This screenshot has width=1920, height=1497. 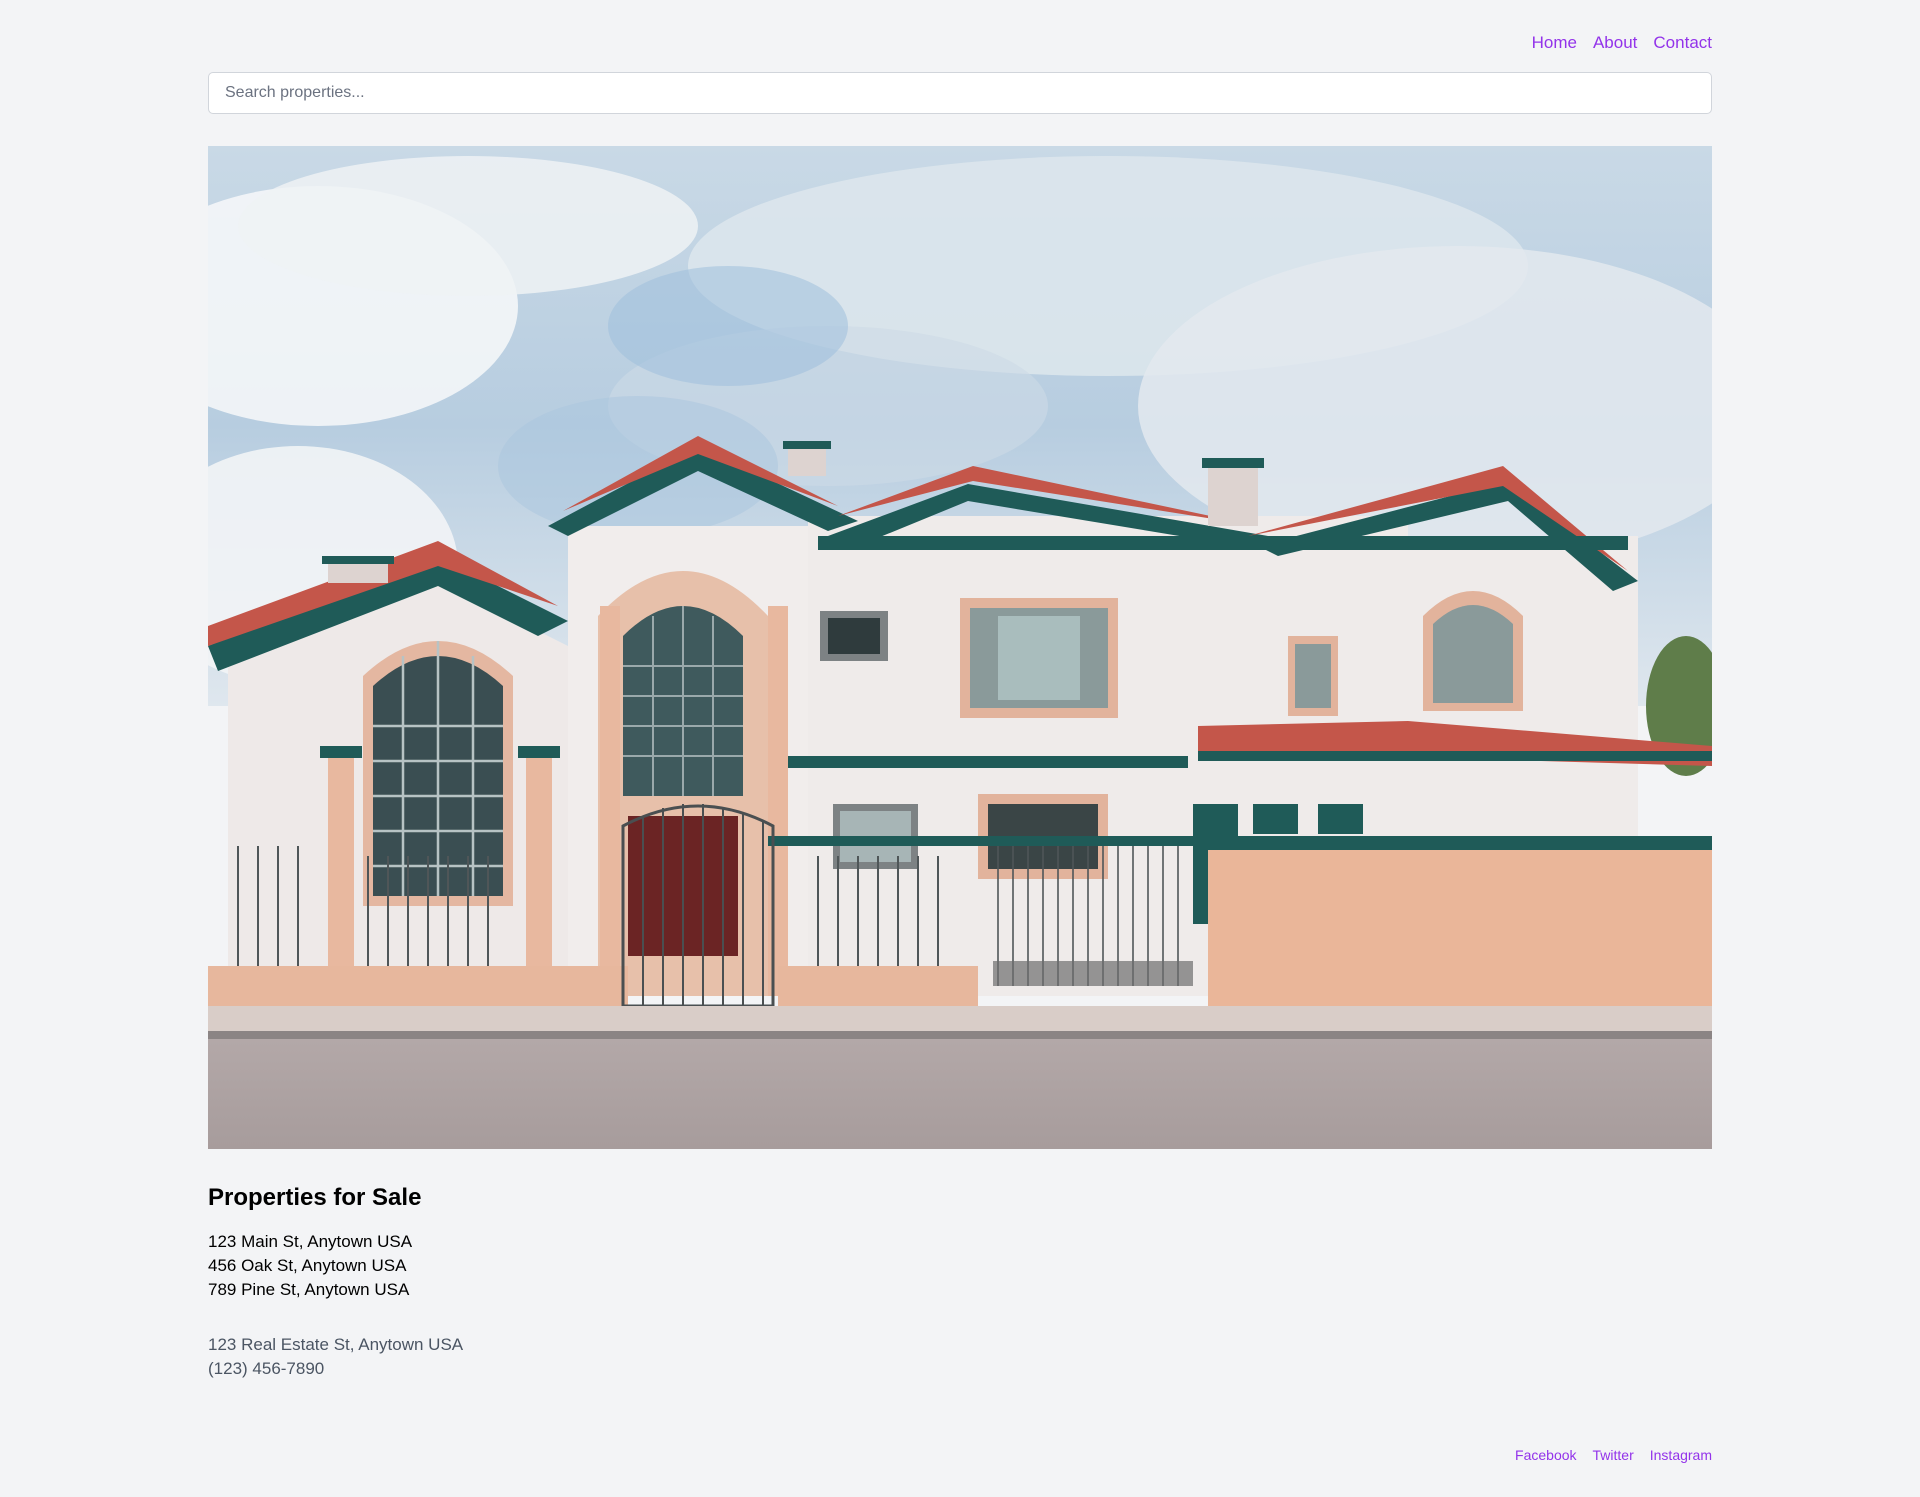 I want to click on property-item: 456 Oak St, Anytown USA, so click(x=307, y=1265).